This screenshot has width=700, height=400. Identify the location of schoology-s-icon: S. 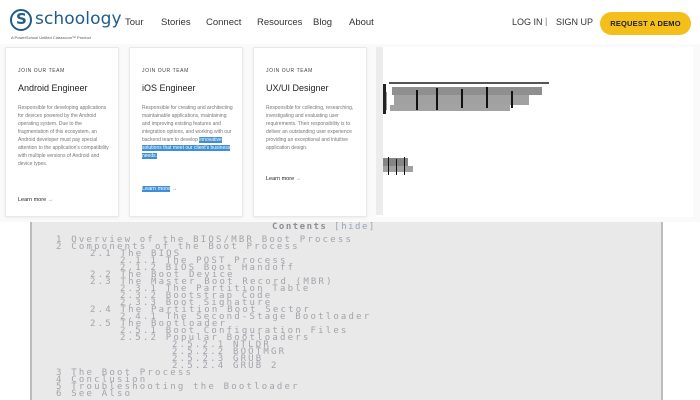
(21, 20).